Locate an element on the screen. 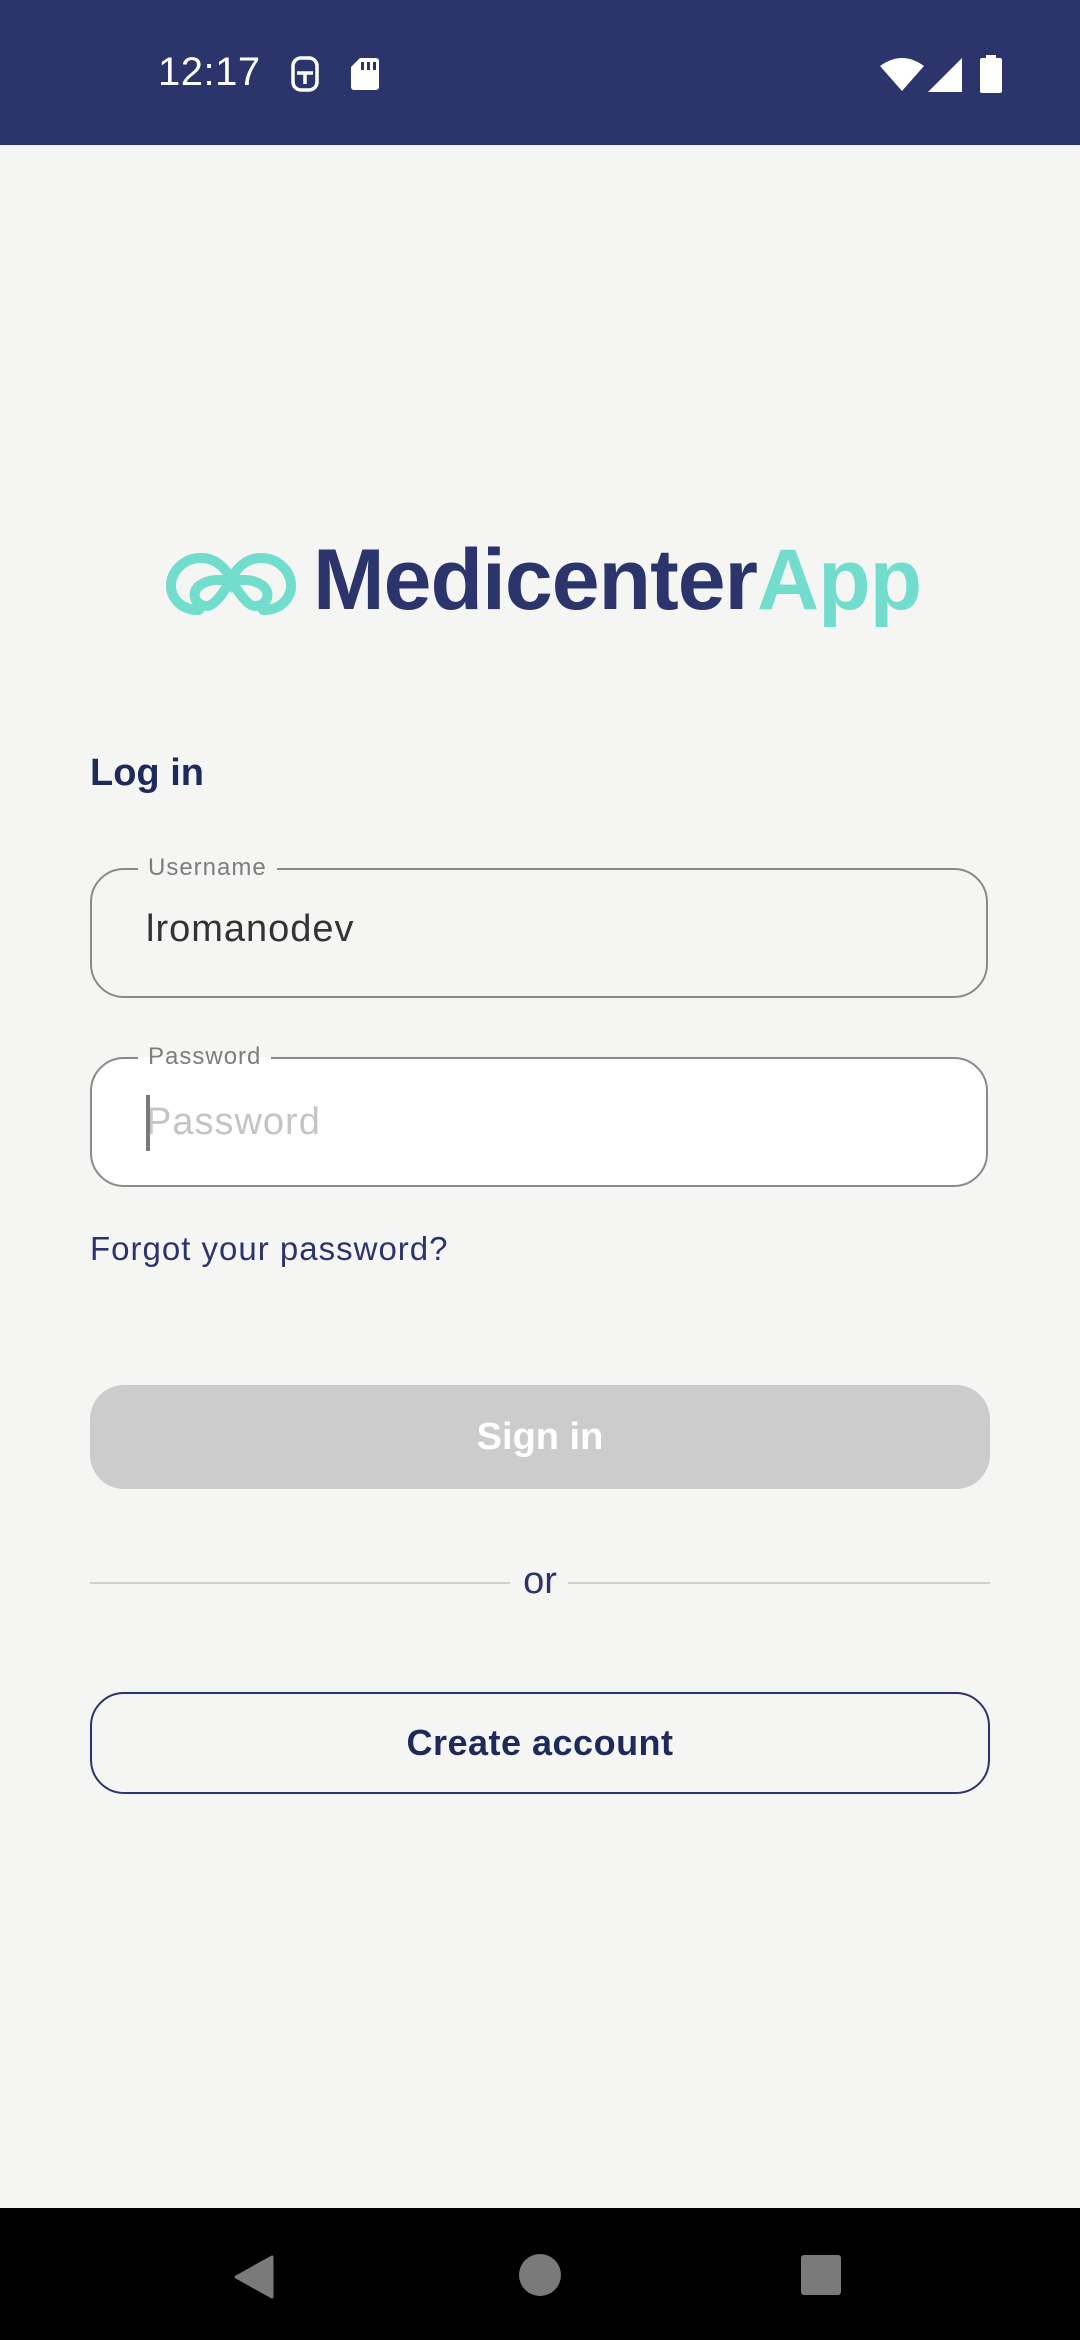 The image size is (1080, 2340). divider-line-right is located at coordinates (779, 1583).